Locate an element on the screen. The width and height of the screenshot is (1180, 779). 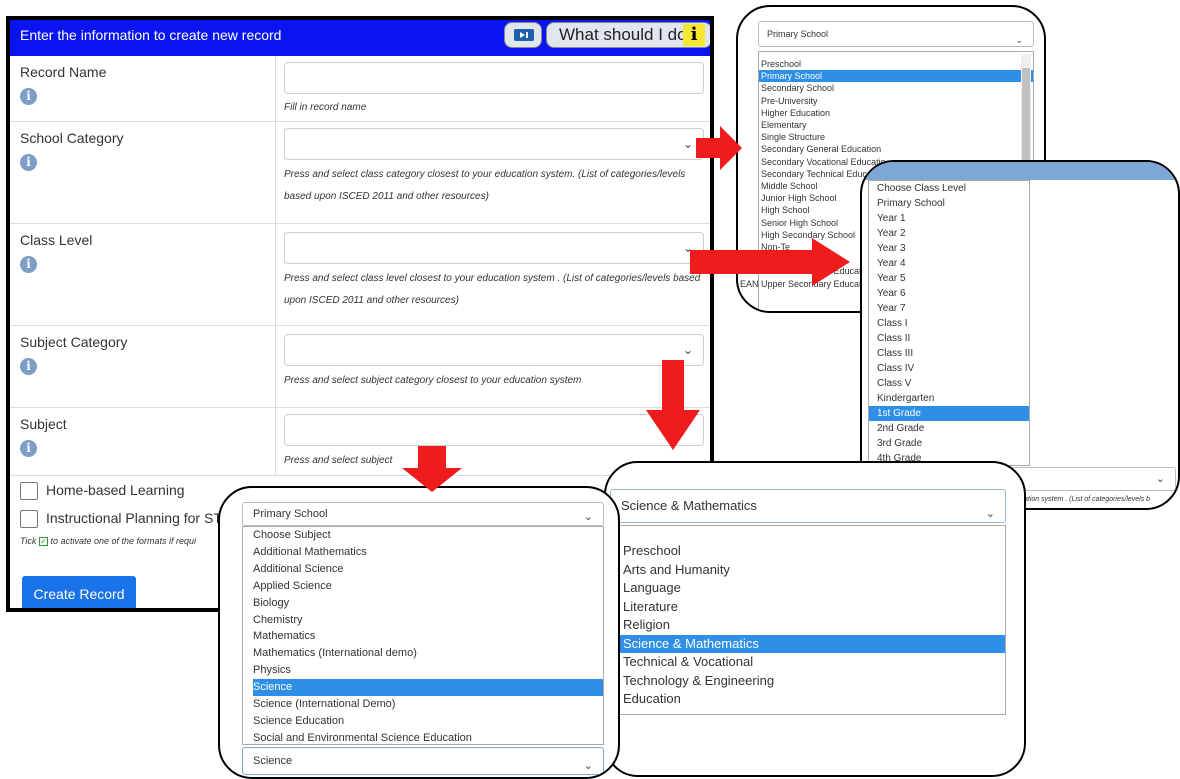
record-name-input is located at coordinates (494, 78).